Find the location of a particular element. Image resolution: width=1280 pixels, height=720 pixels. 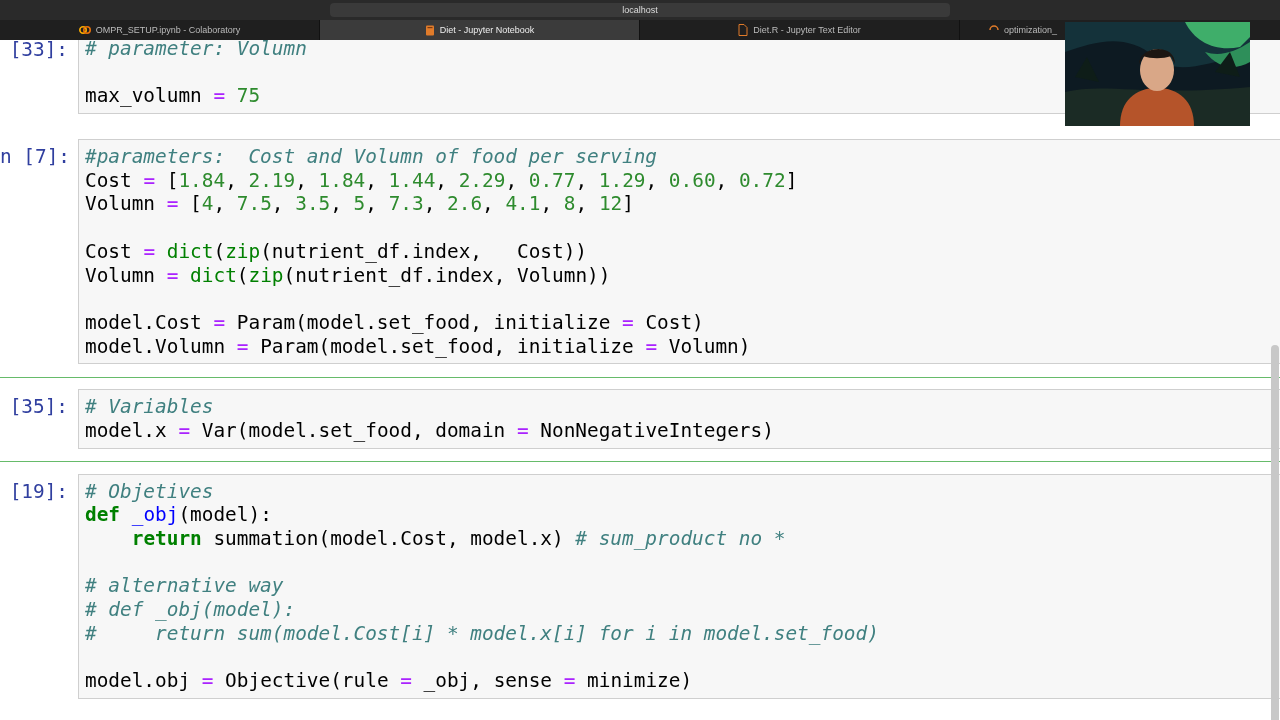

code-line: # Variables is located at coordinates (150, 407).